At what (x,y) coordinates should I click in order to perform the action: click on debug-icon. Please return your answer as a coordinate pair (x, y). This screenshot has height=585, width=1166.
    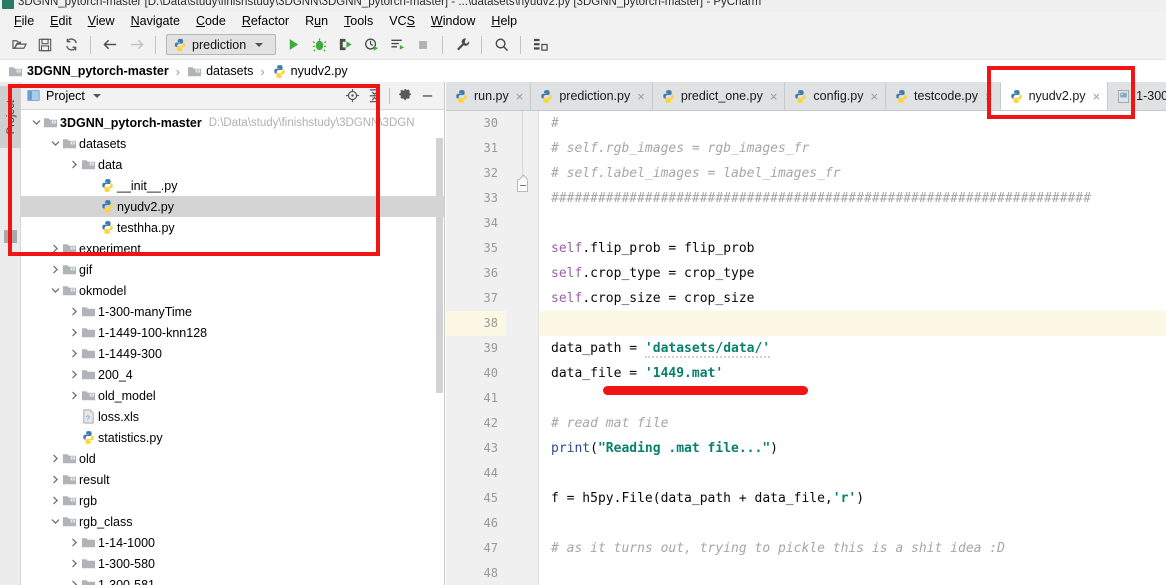
    Looking at the image, I should click on (319, 45).